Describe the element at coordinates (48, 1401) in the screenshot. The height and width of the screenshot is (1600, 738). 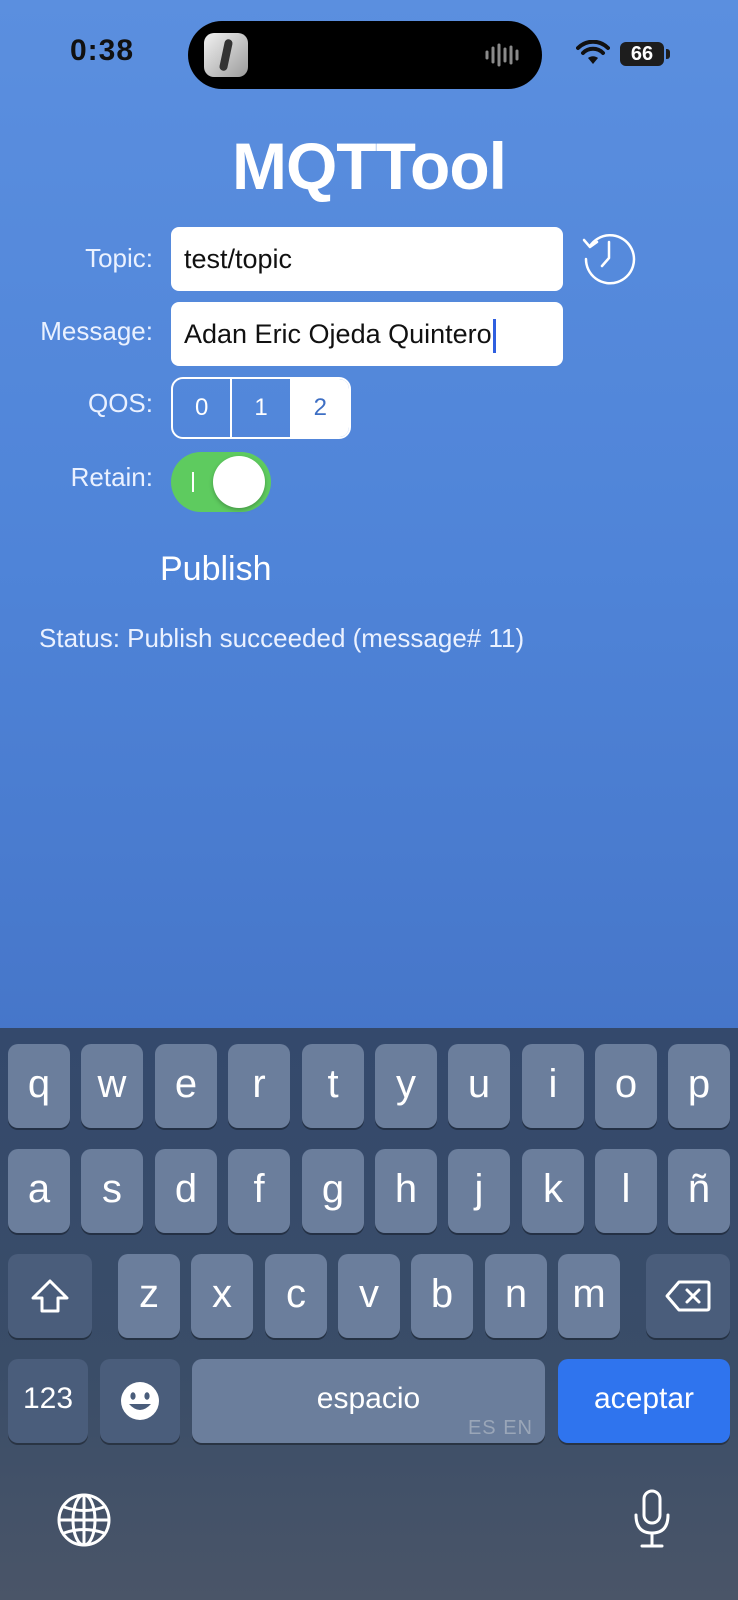
I see `numbers-key: 123` at that location.